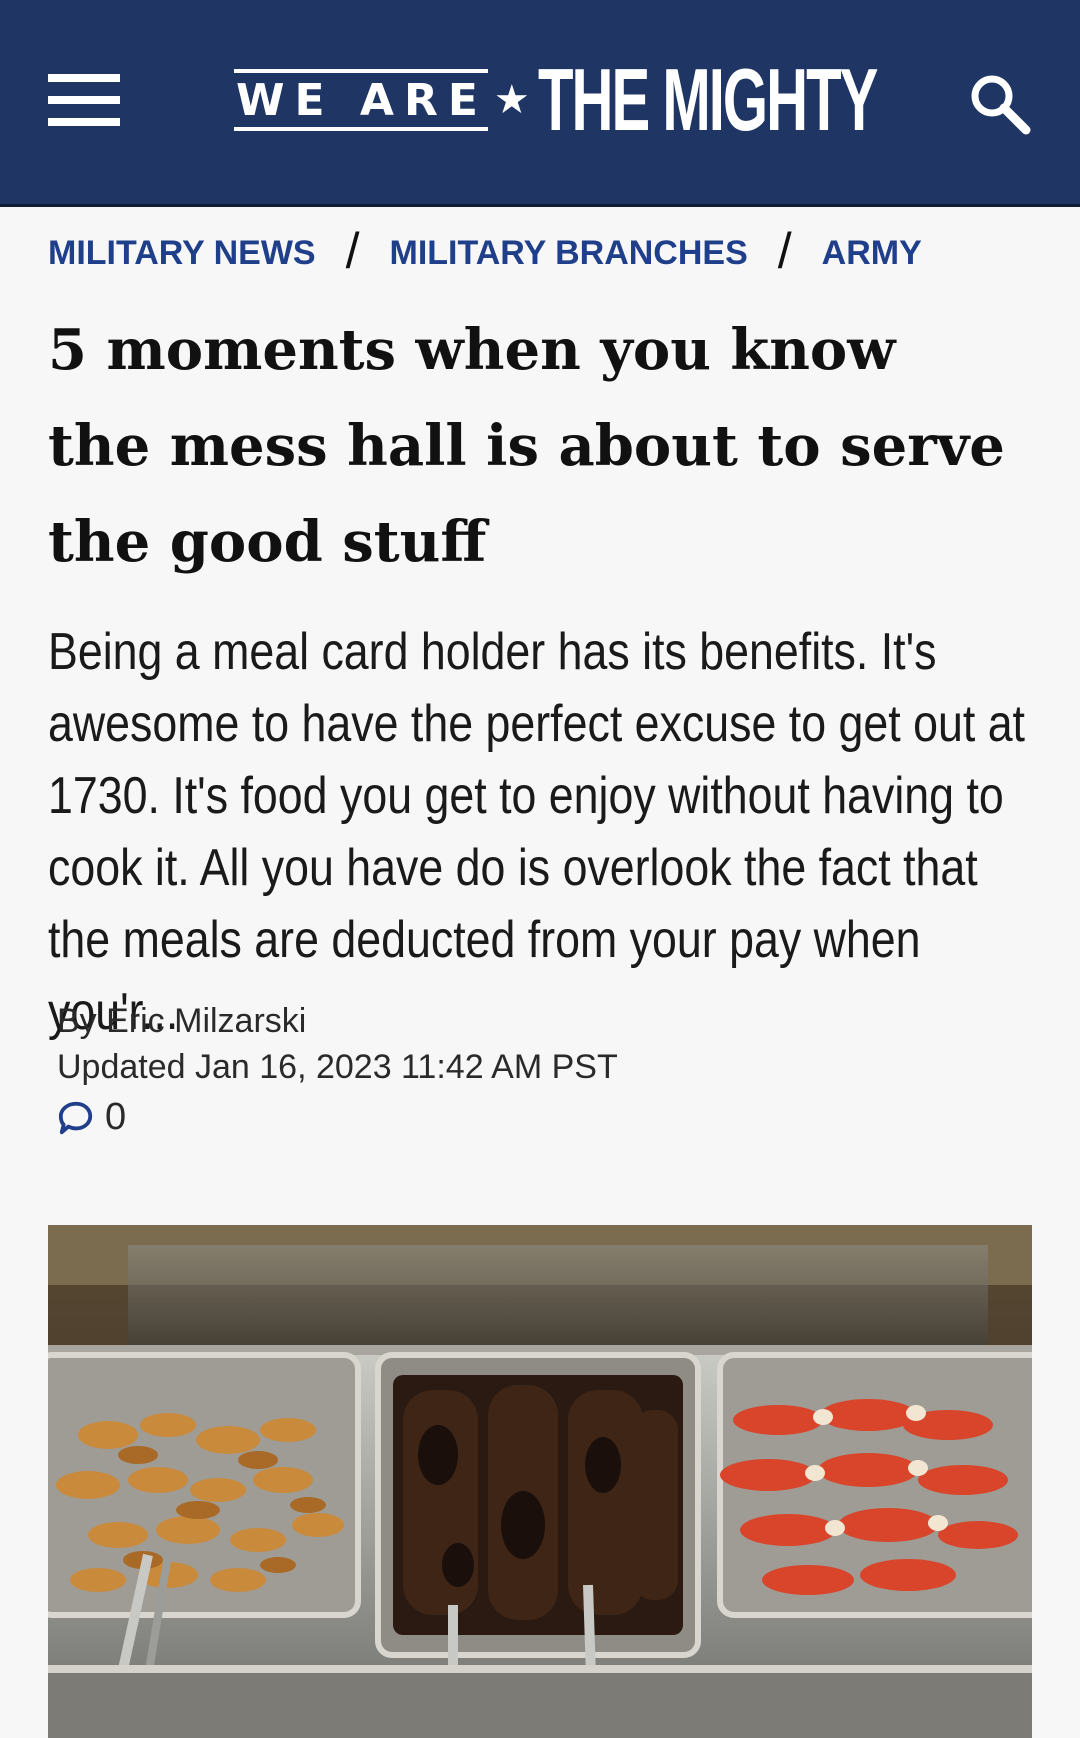 This screenshot has width=1080, height=1738. What do you see at coordinates (75, 1117) in the screenshot?
I see `comment-bubble-icon` at bounding box center [75, 1117].